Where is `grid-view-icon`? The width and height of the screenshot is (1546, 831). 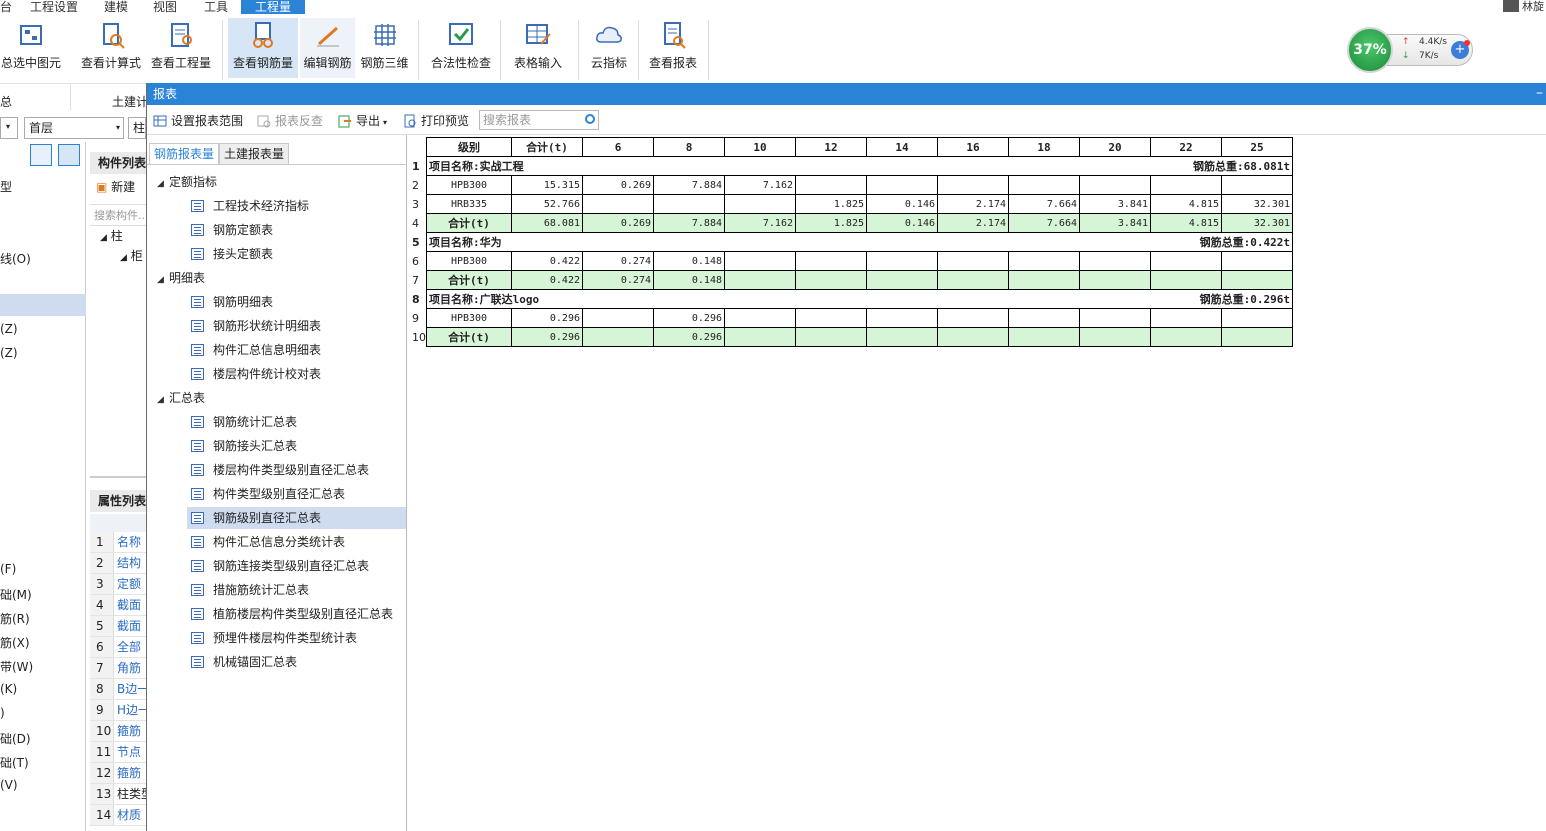 grid-view-icon is located at coordinates (69, 155).